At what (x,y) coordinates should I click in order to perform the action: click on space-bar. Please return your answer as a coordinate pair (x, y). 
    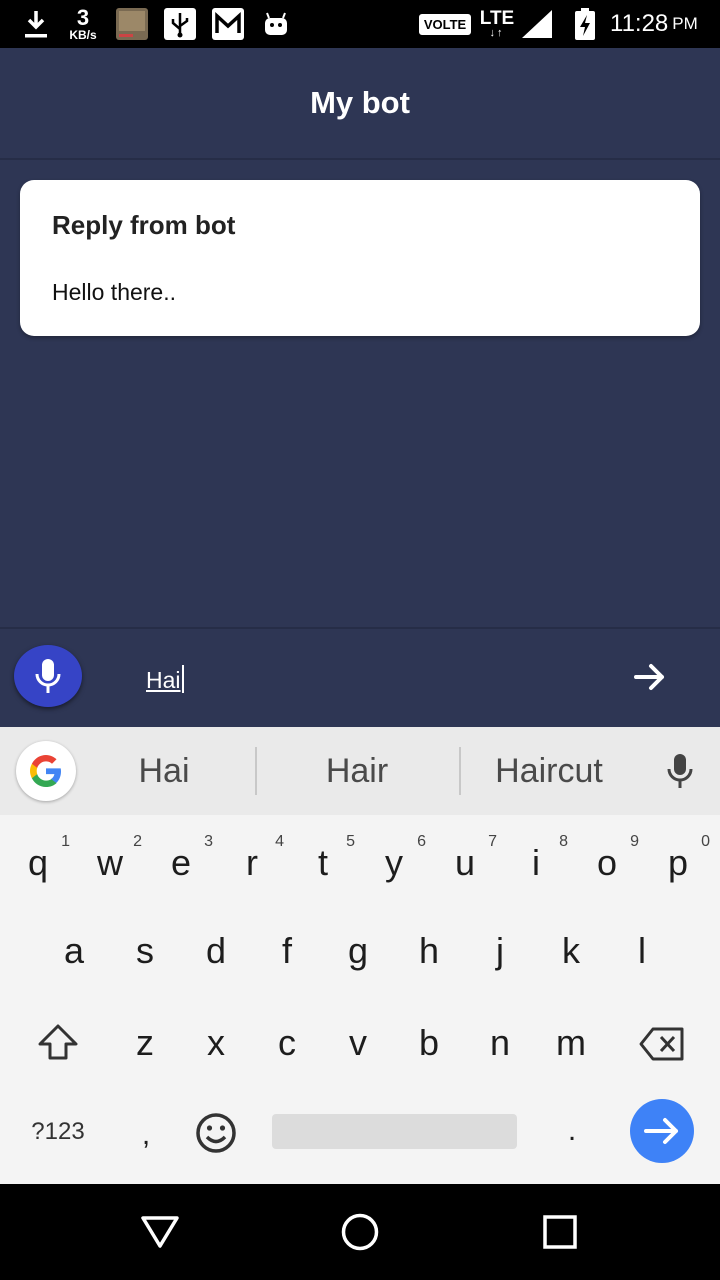
    Looking at the image, I should click on (394, 1131).